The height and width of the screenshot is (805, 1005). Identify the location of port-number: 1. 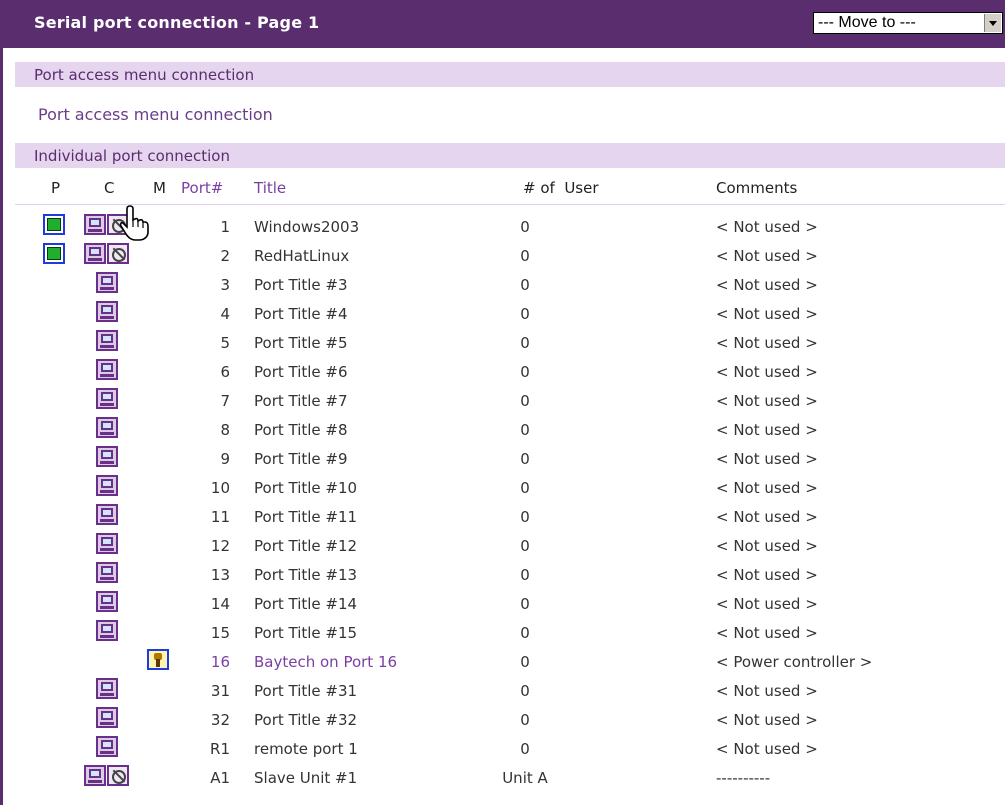
(225, 227).